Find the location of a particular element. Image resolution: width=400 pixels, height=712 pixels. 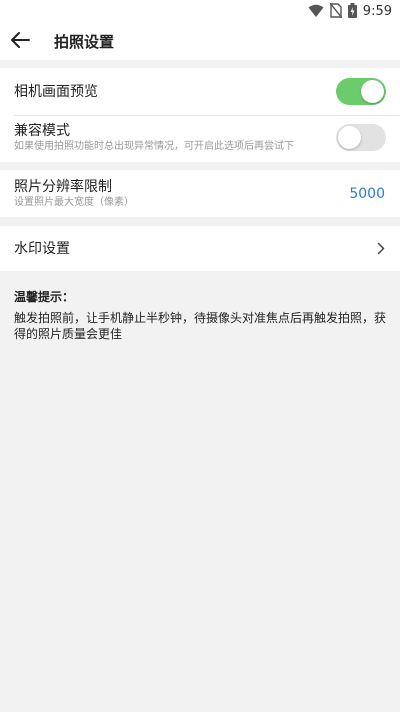

resolution-description: 设置照片最大宽度（像素） is located at coordinates (74, 202).